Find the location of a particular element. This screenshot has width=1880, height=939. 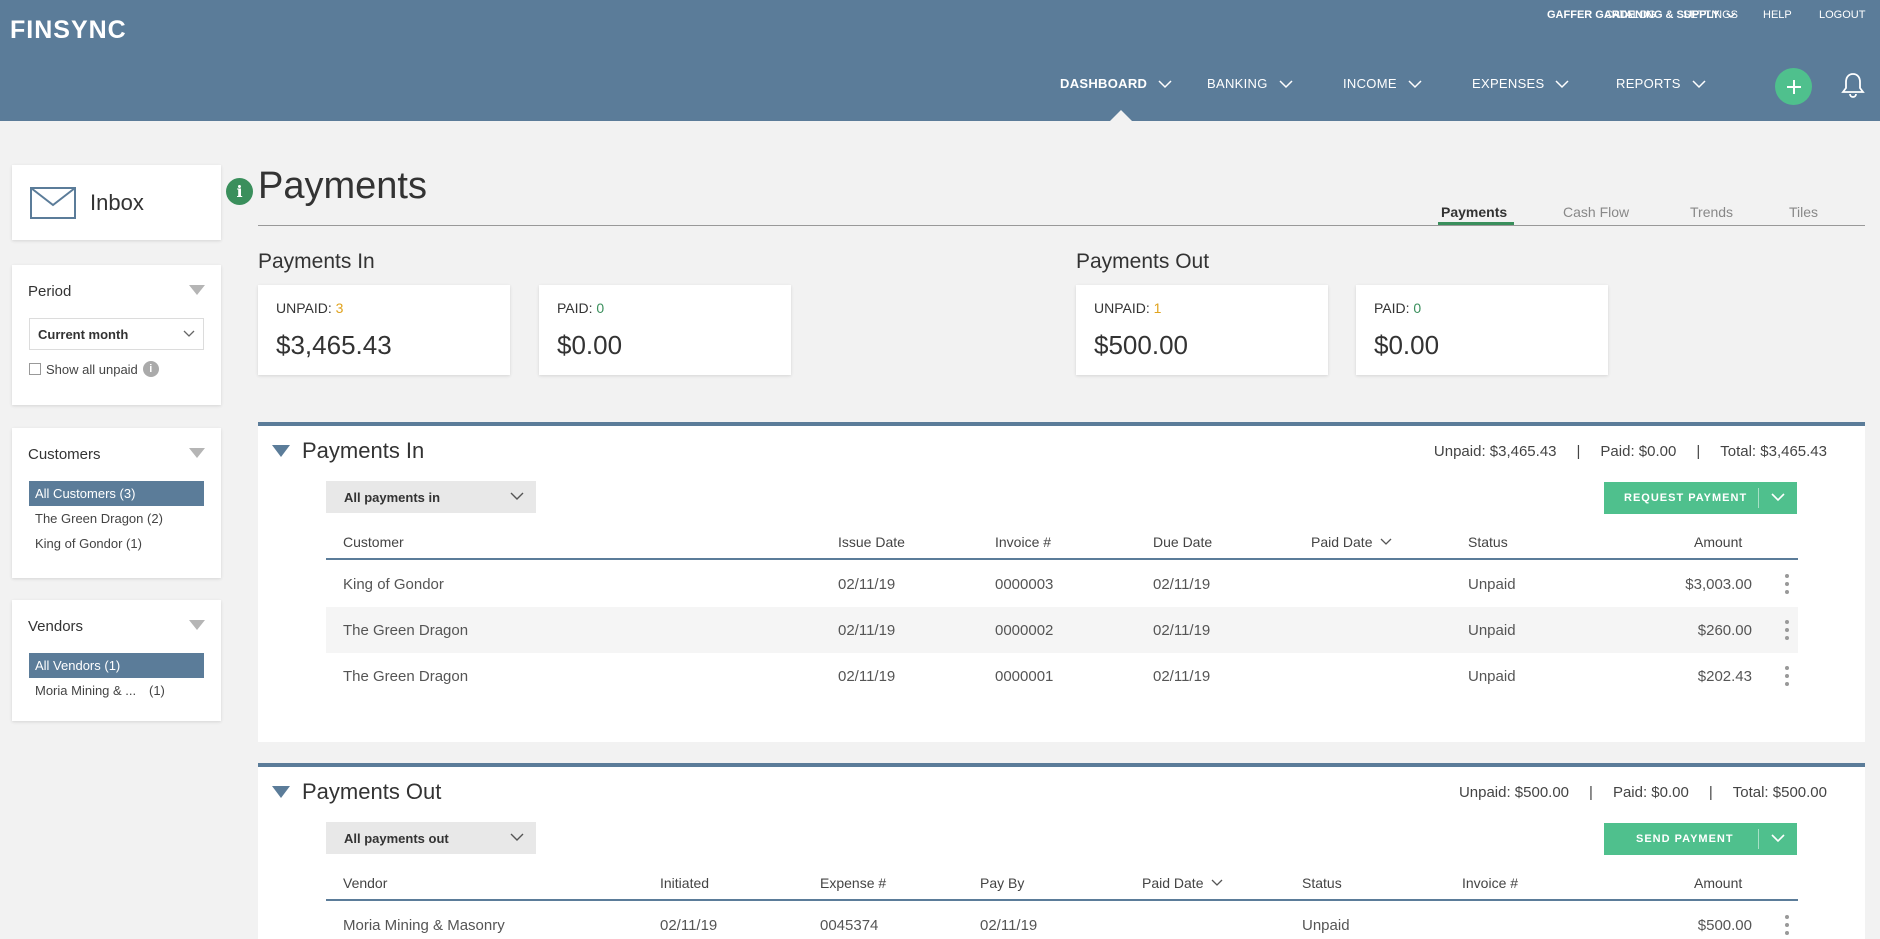

payments-out-filter-select: All payments out is located at coordinates (431, 838).